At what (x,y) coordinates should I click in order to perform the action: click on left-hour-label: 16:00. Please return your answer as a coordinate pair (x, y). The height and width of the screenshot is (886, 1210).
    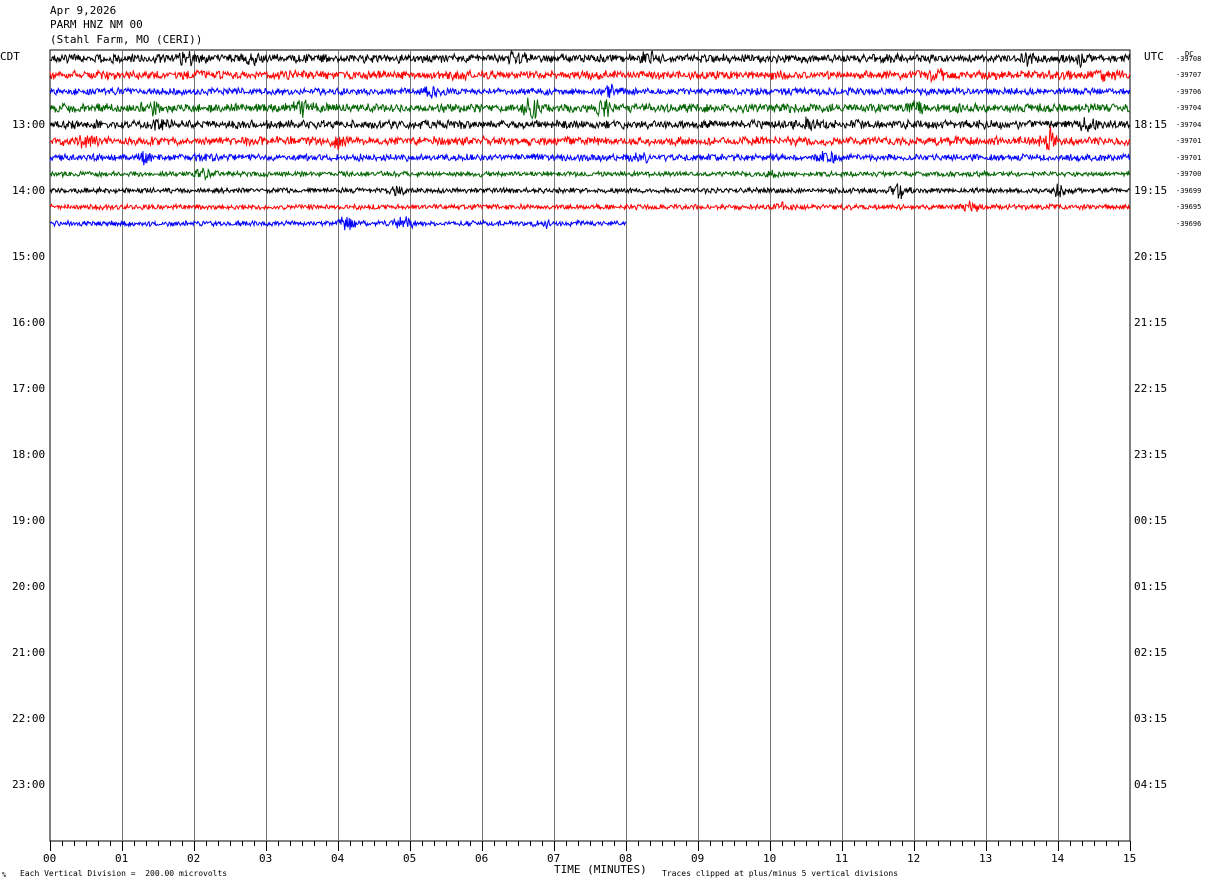
    Looking at the image, I should click on (29, 322).